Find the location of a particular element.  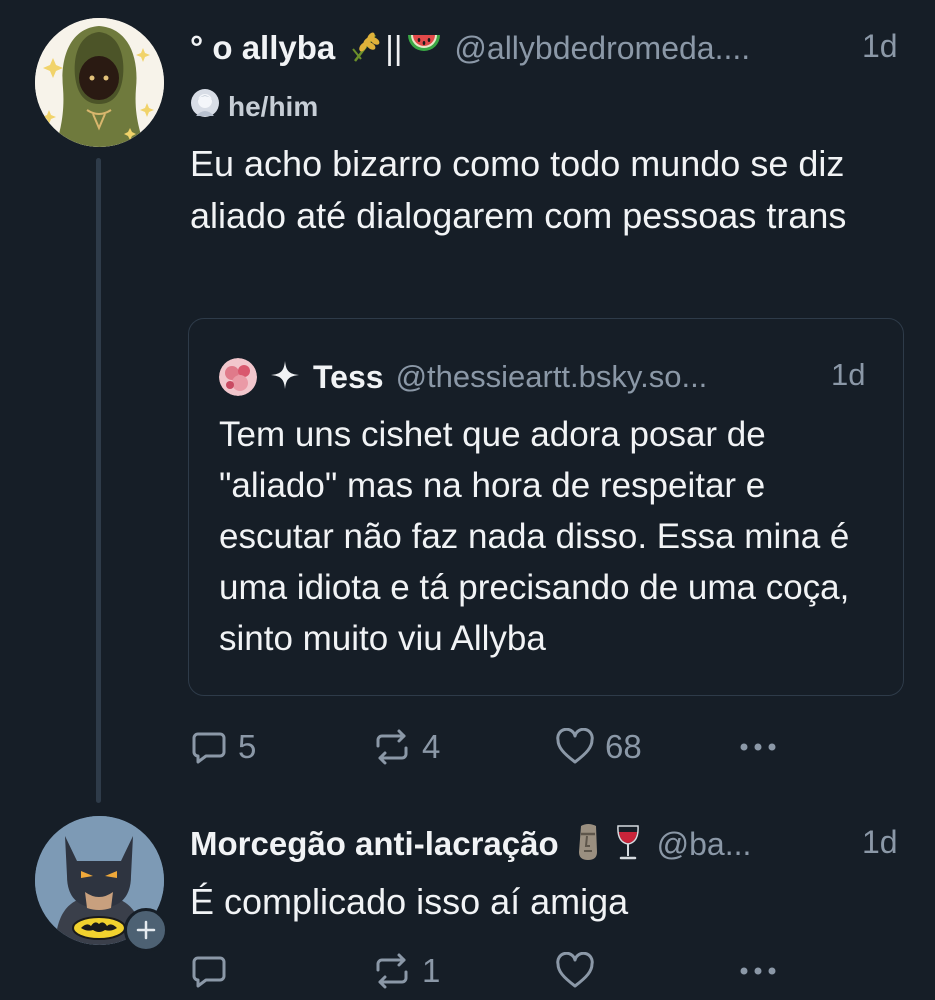

repost-count: 1 is located at coordinates (431, 970).